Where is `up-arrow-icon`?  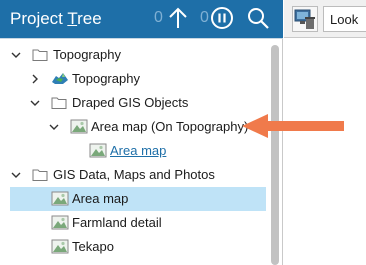 up-arrow-icon is located at coordinates (178, 17).